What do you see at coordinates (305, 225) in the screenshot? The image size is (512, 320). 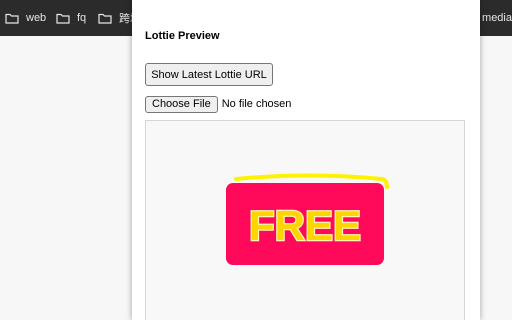 I see `free-badge-text: FREE` at bounding box center [305, 225].